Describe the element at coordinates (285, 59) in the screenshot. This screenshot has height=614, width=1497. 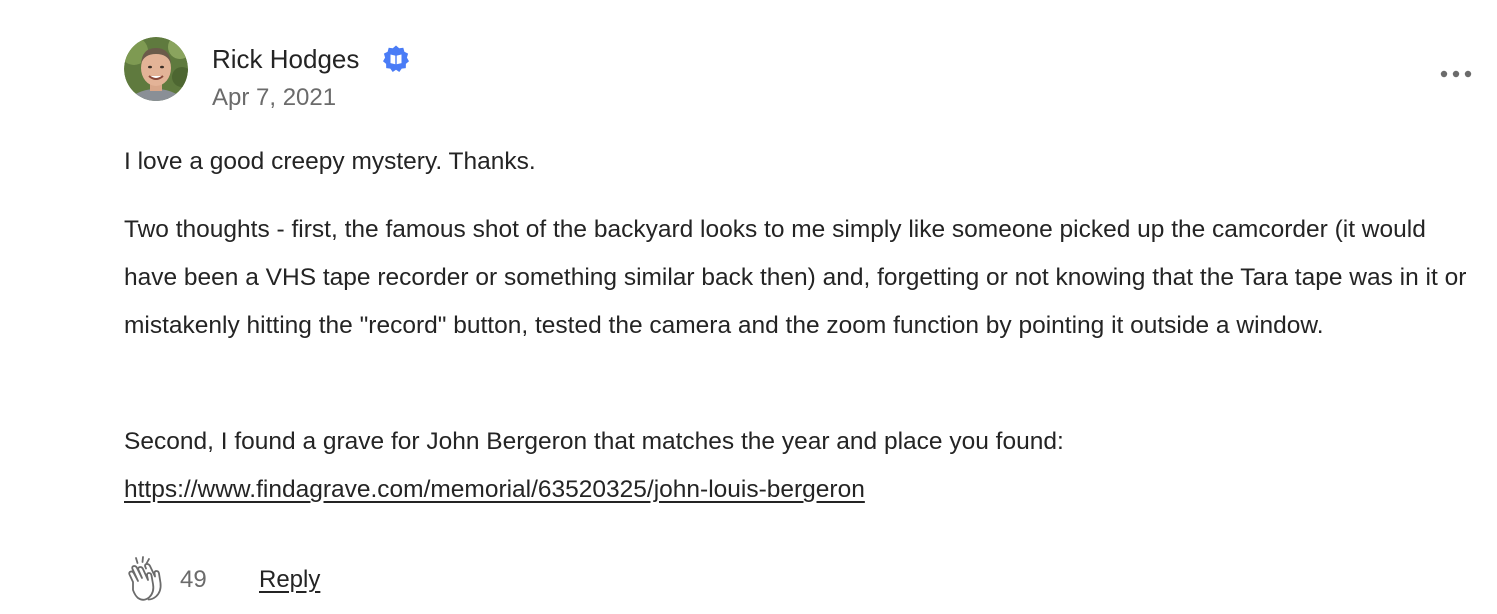
I see `author-name: Rick Hodges` at that location.